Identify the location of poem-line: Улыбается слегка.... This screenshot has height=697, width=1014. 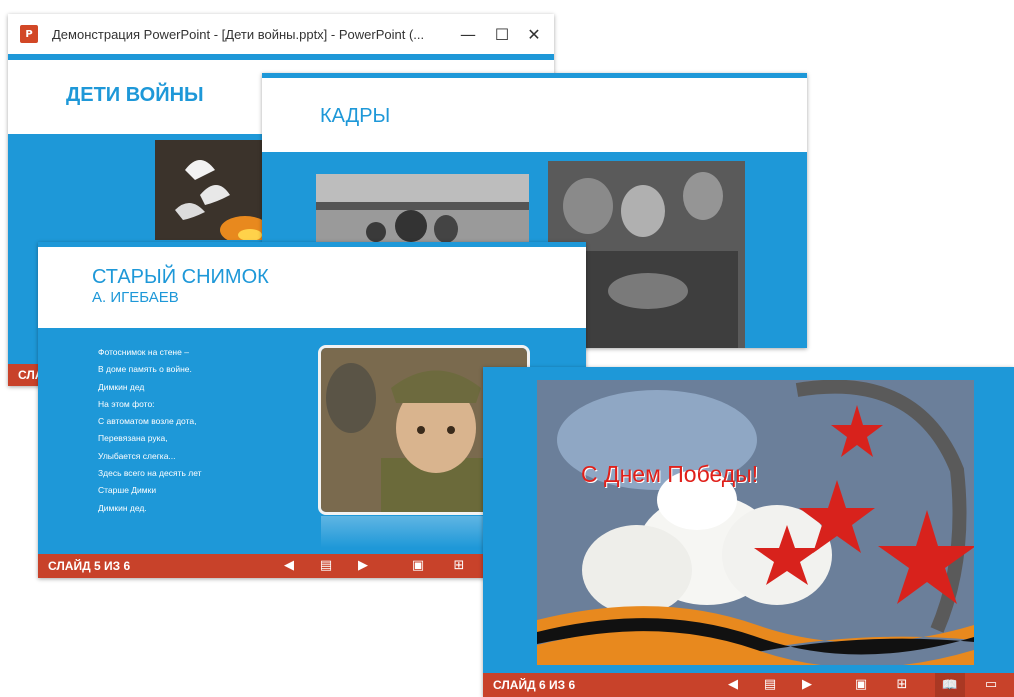
(137, 455).